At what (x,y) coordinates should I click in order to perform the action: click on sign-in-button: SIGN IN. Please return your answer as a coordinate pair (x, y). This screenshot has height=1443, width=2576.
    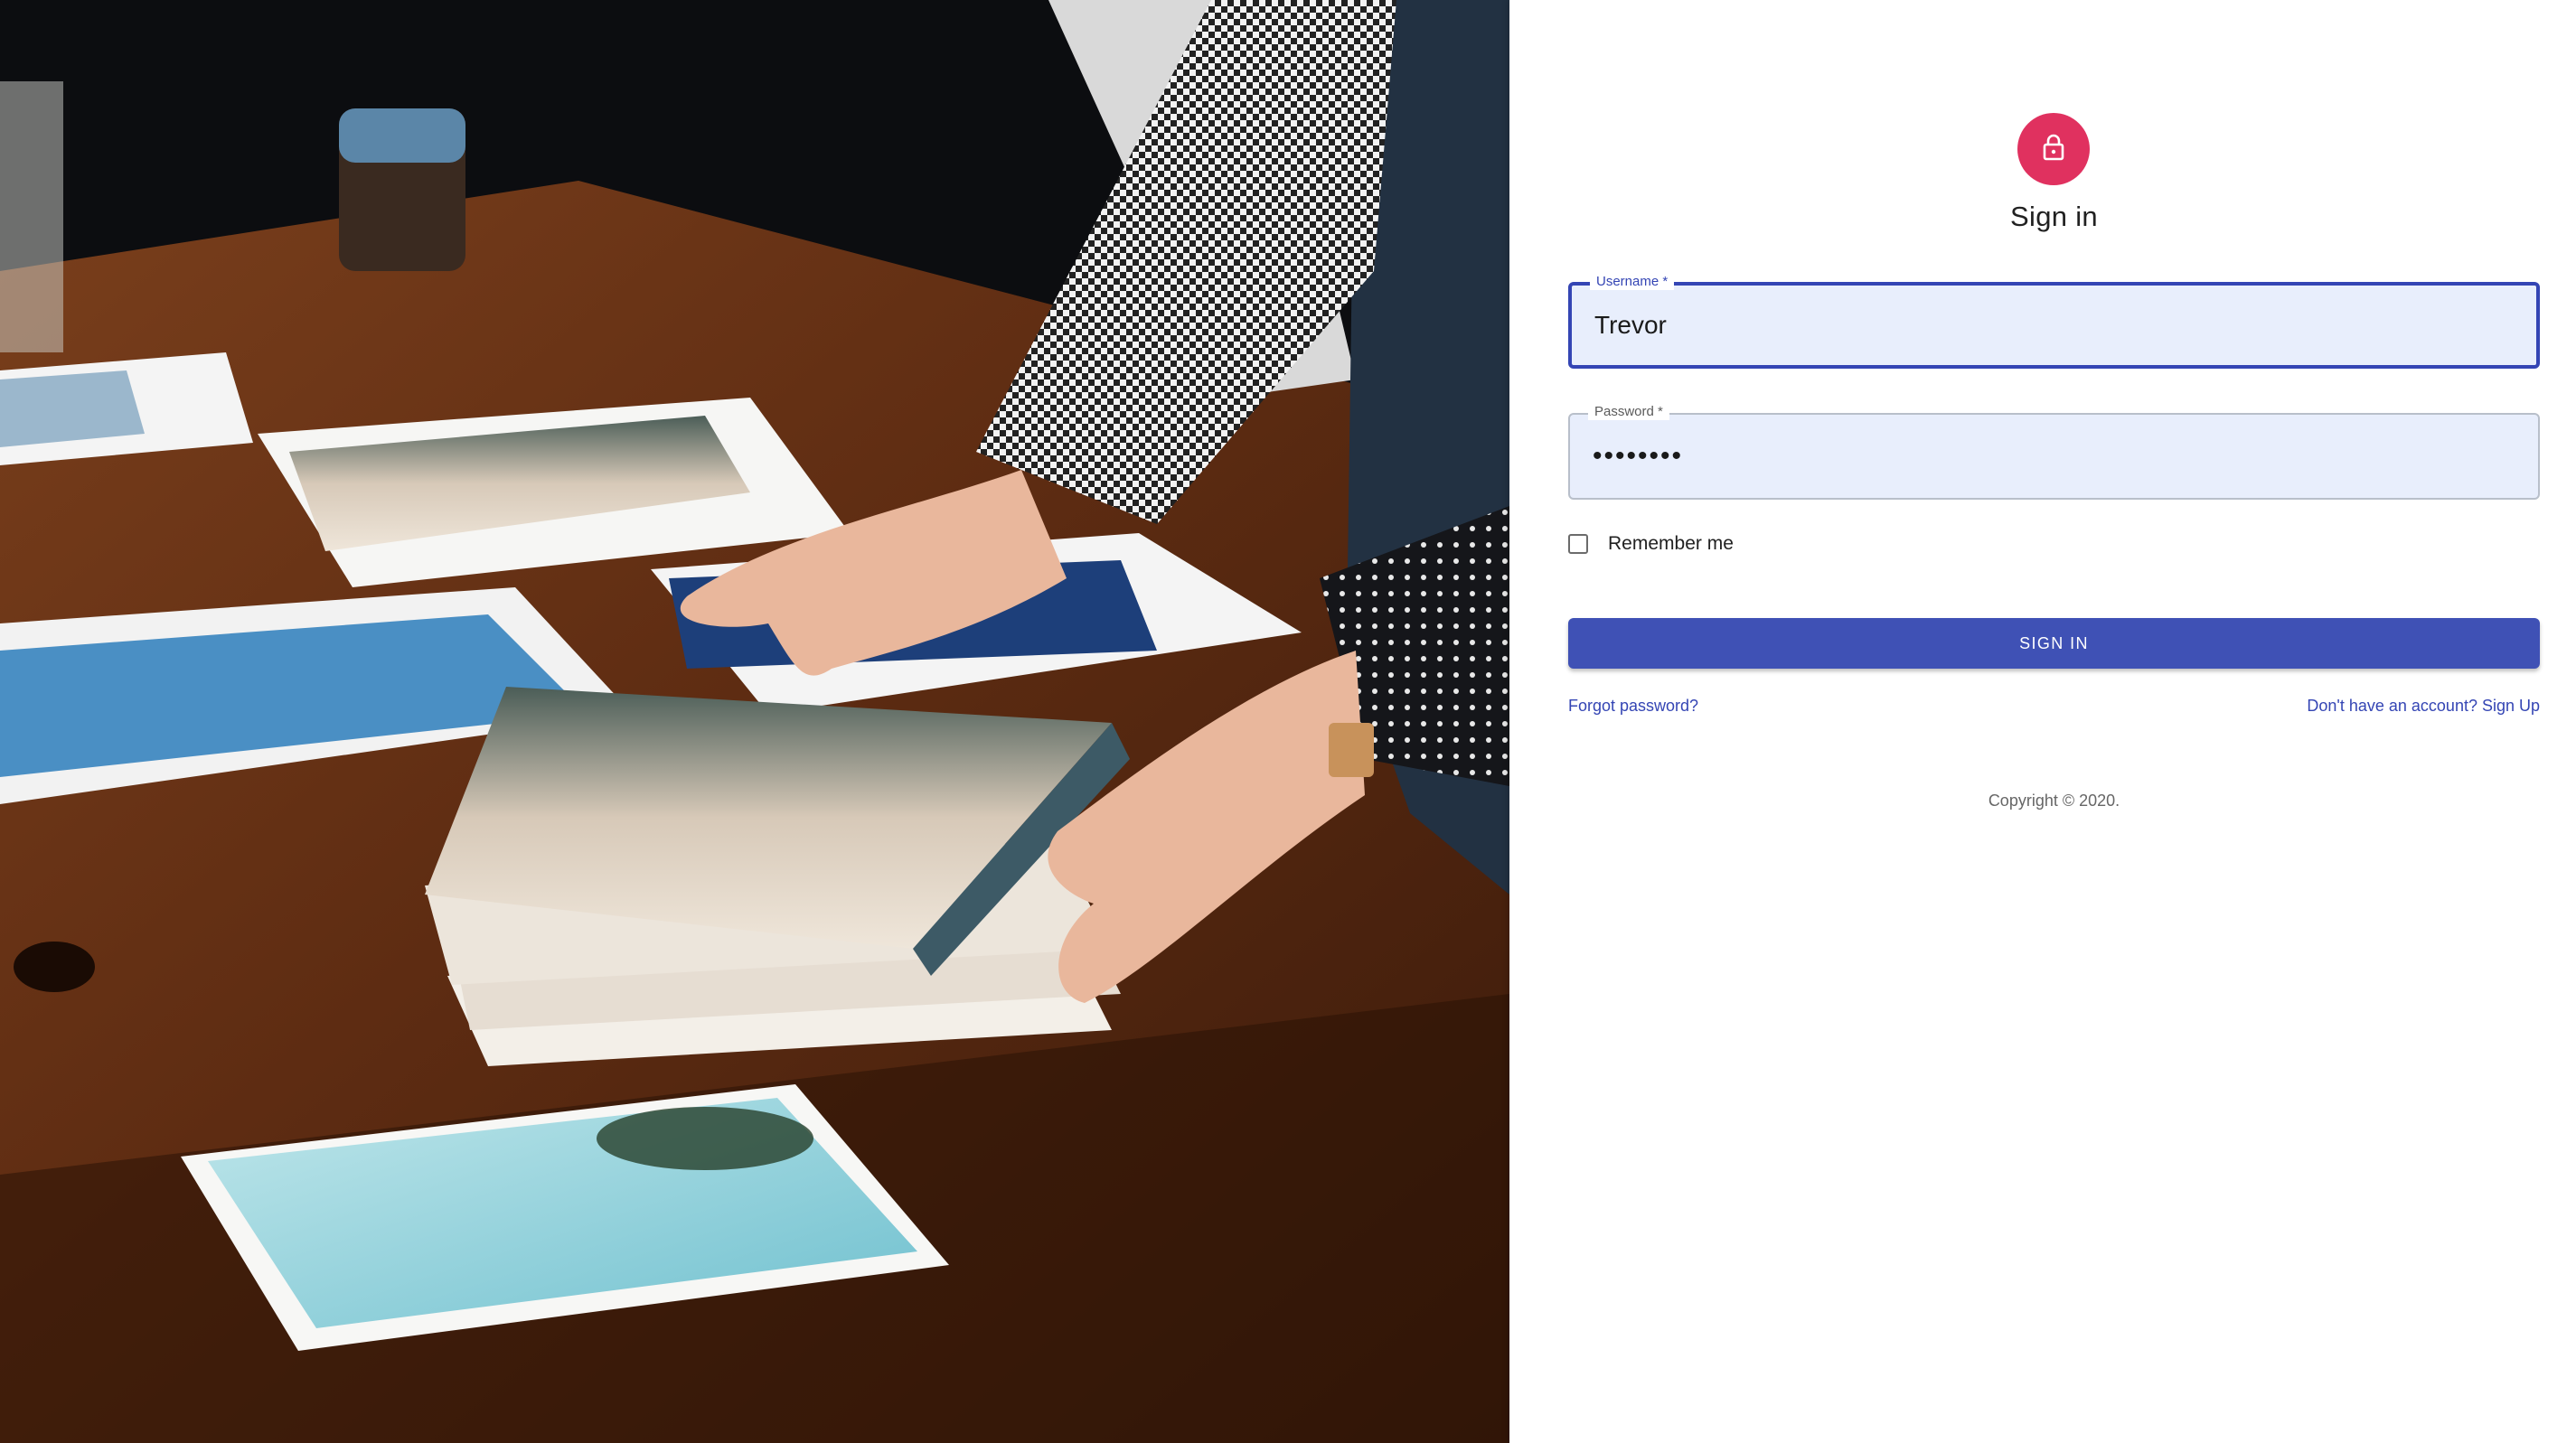
    Looking at the image, I should click on (2054, 643).